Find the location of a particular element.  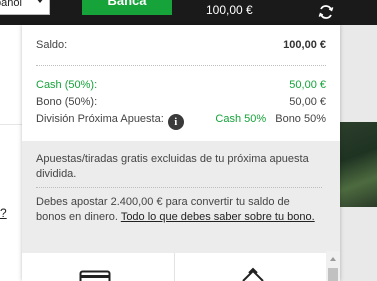

saldo-label: Saldo: is located at coordinates (52, 45).